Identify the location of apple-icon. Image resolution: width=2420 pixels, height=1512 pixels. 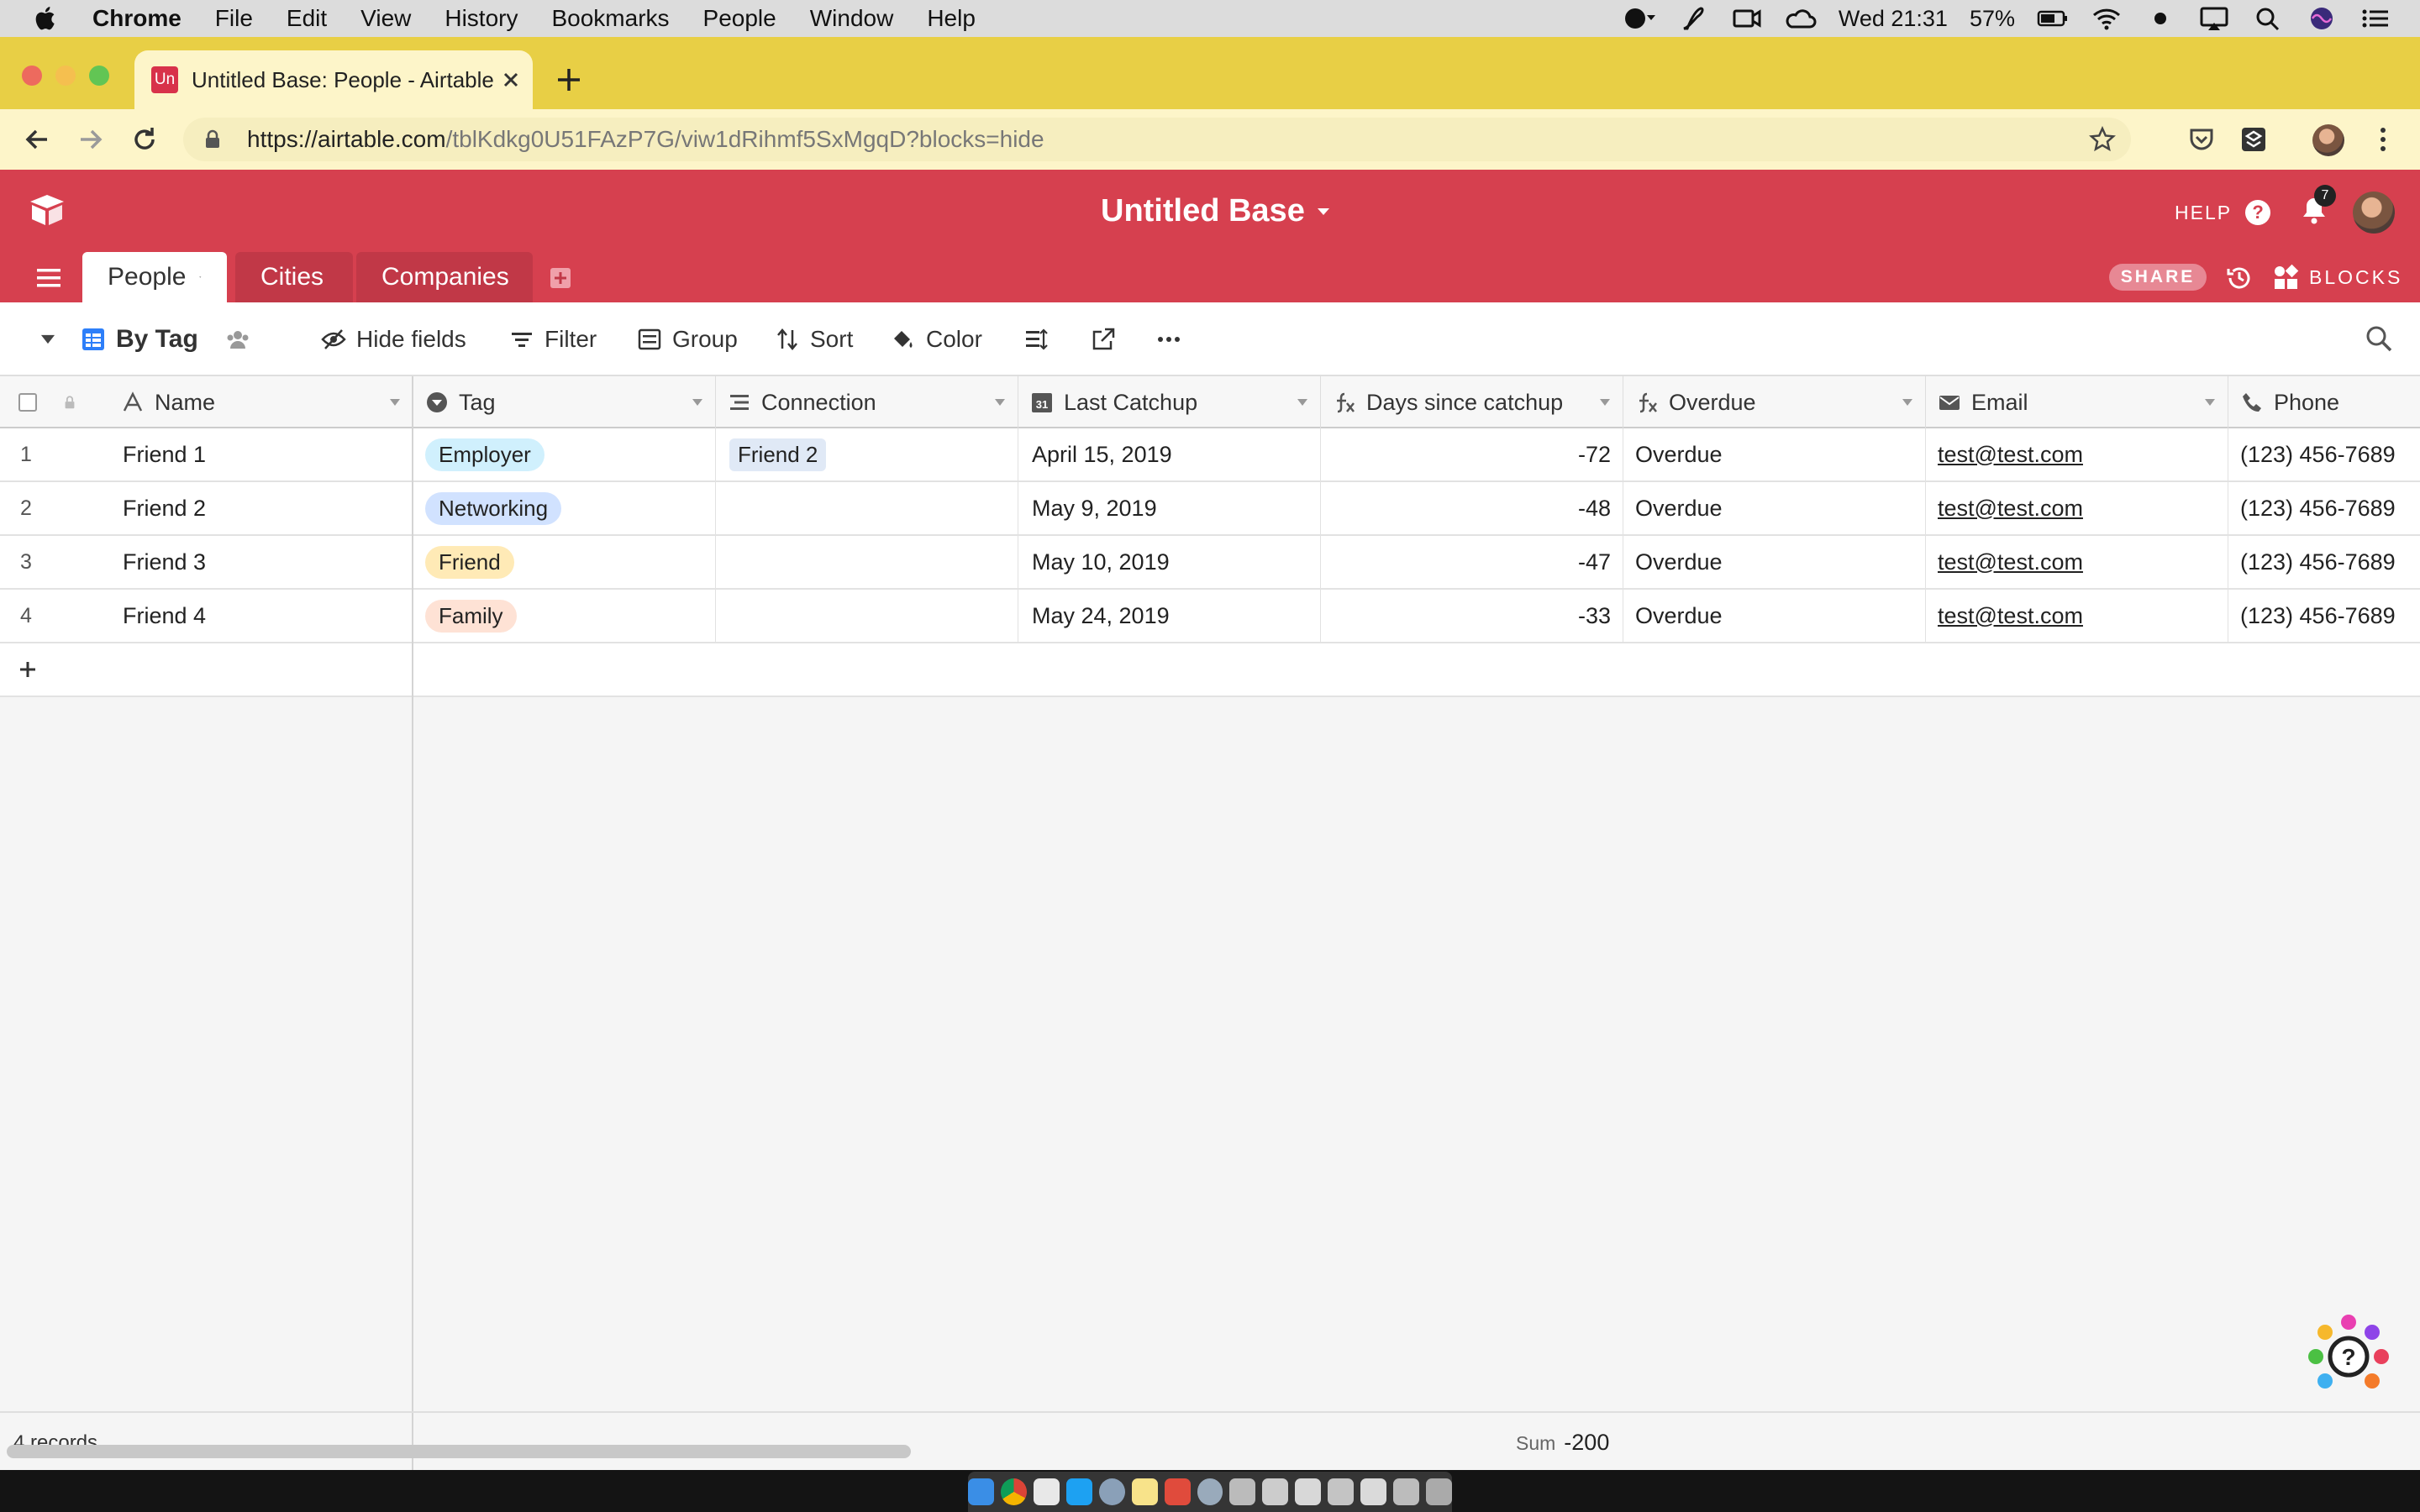
(46, 18).